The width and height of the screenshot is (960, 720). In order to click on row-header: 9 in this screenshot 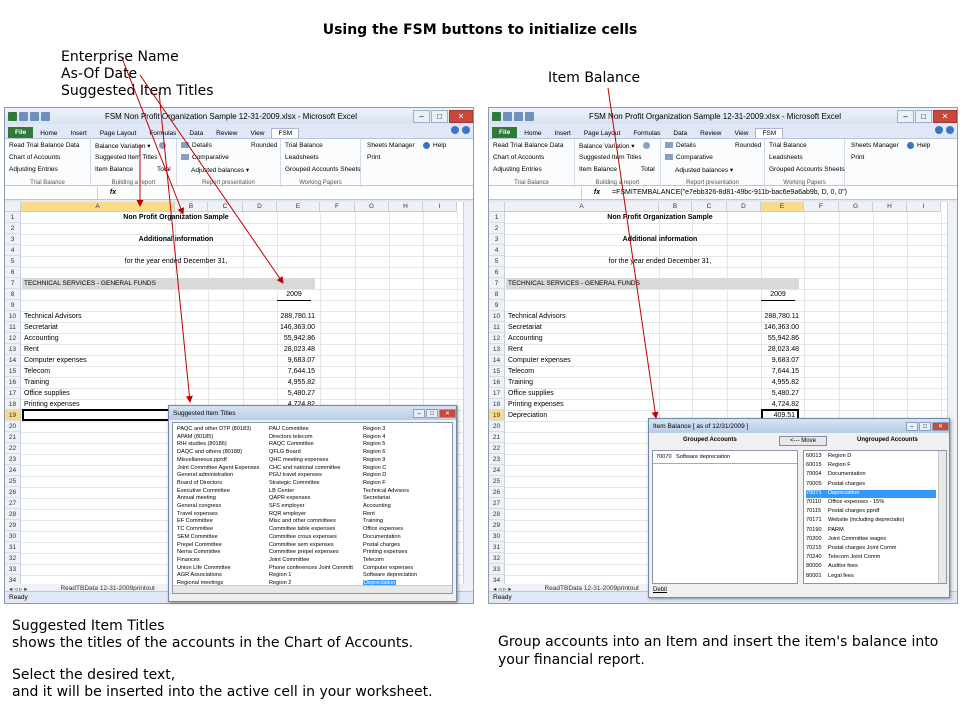, I will do `click(13, 305)`.